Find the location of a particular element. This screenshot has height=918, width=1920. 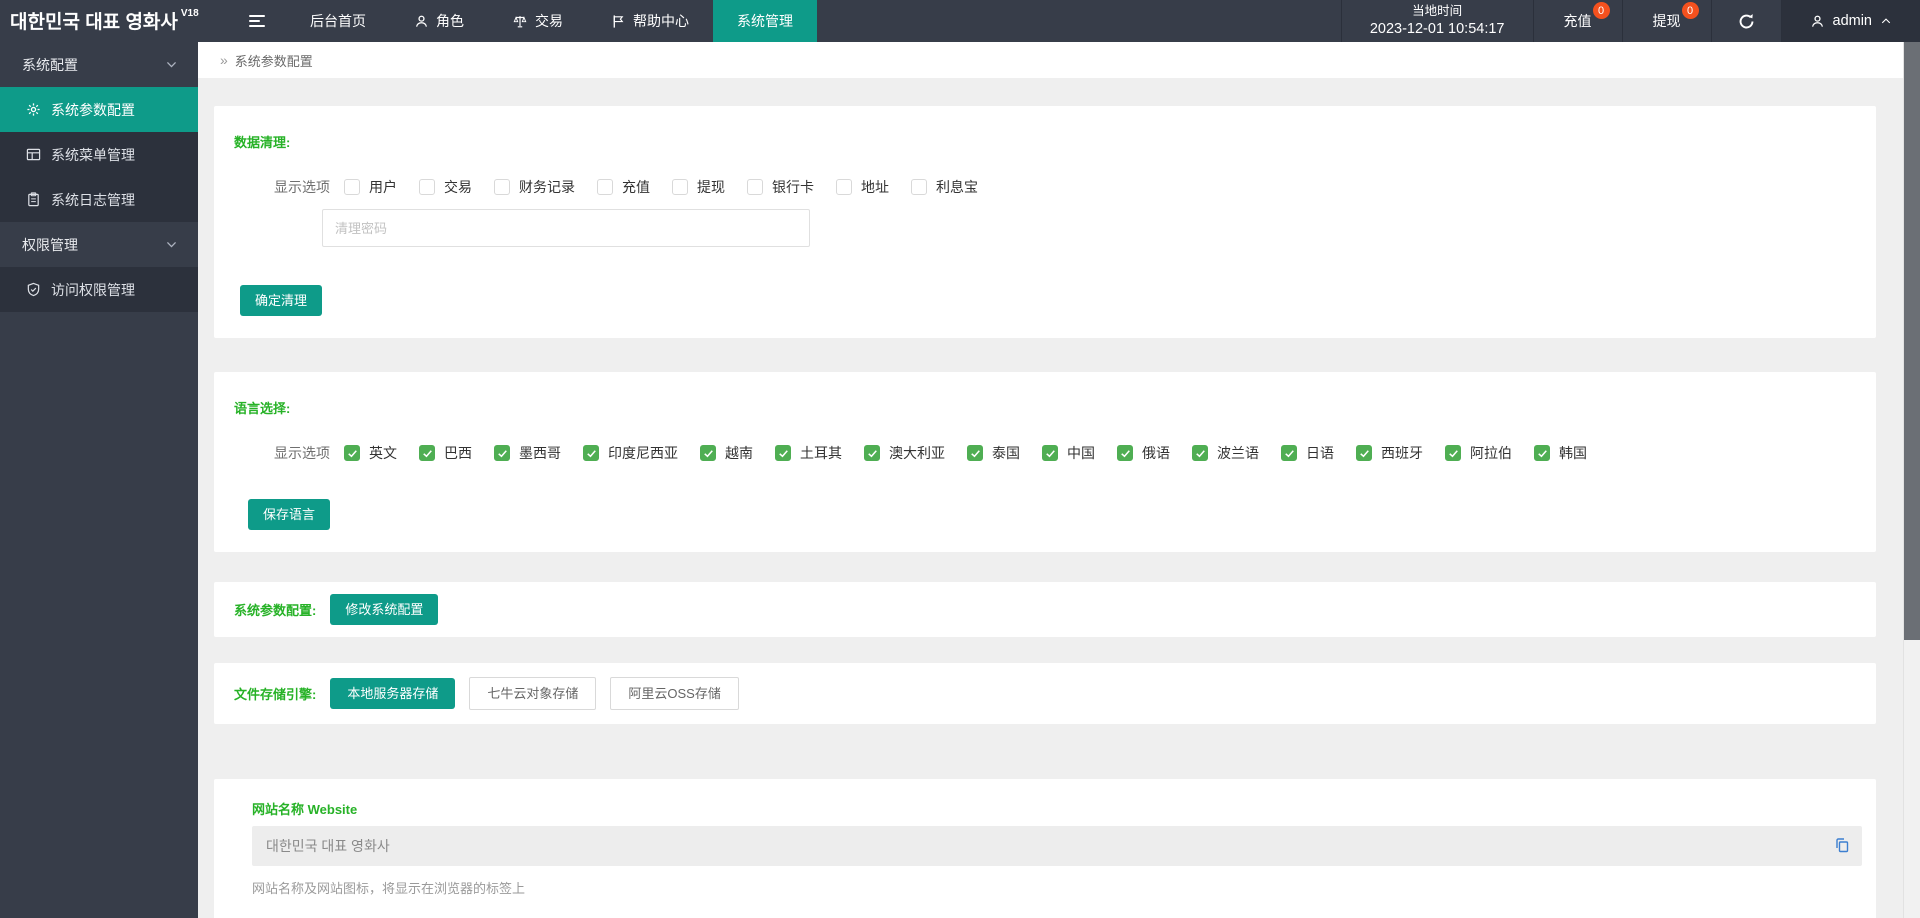

clean-option-checkbox: 充值 is located at coordinates (623, 187).